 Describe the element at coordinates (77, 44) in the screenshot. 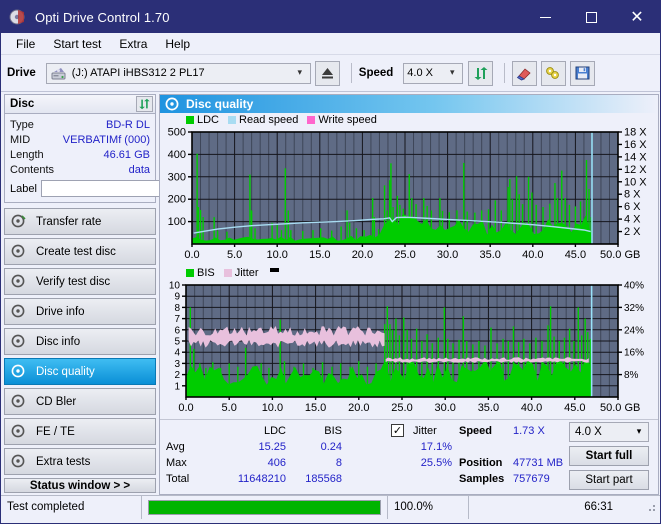

I see `menu-item-start-test: Start test` at that location.